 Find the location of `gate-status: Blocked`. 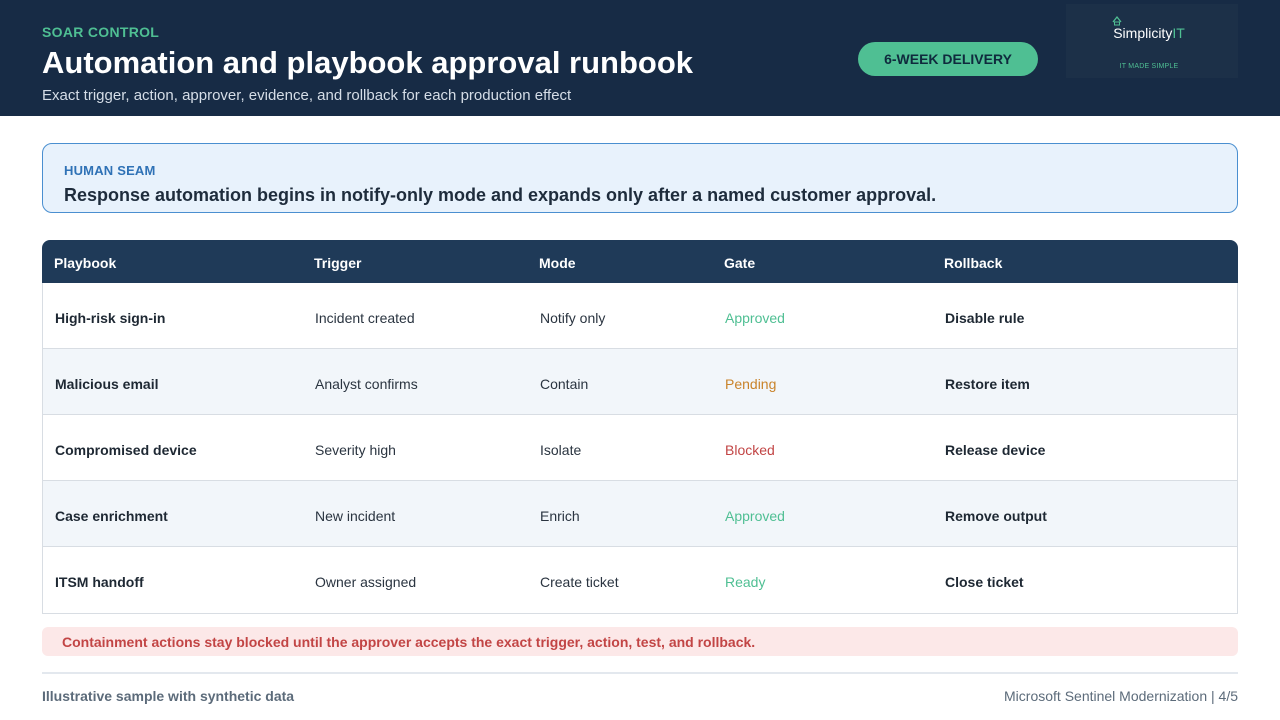

gate-status: Blocked is located at coordinates (750, 450).